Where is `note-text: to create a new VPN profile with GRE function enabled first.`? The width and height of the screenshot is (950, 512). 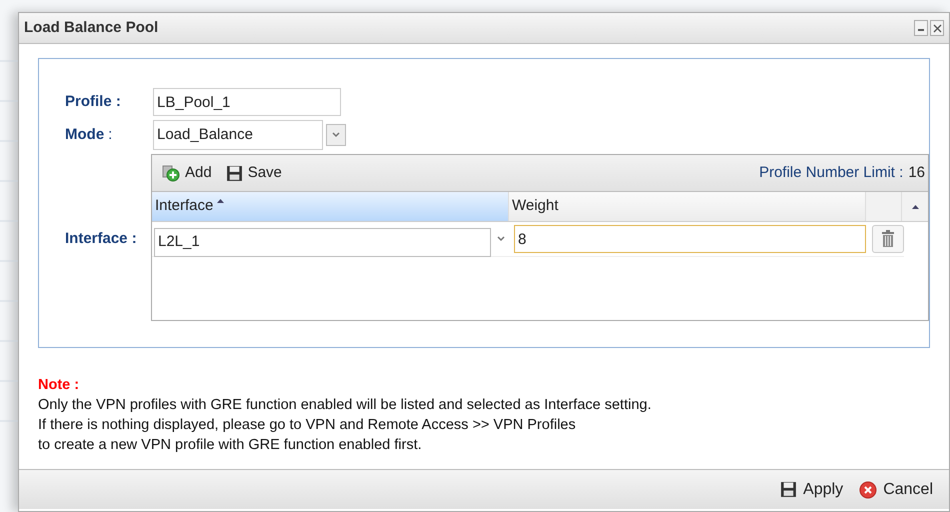 note-text: to create a new VPN profile with GRE function enabled first. is located at coordinates (230, 445).